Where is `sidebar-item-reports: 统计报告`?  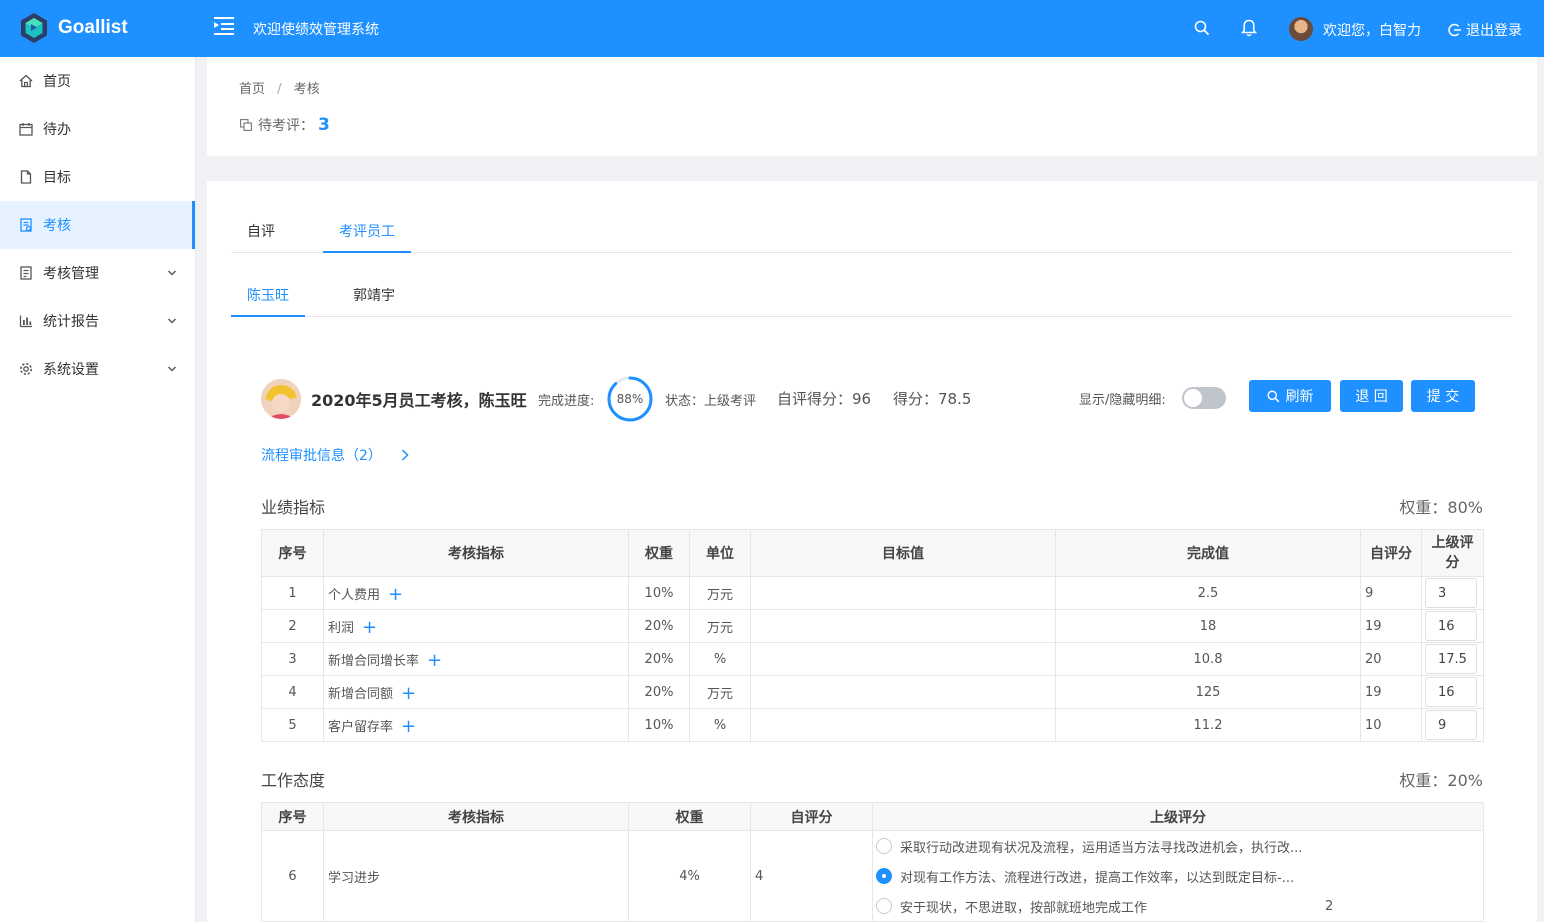
sidebar-item-reports: 统计报告 is located at coordinates (97, 321).